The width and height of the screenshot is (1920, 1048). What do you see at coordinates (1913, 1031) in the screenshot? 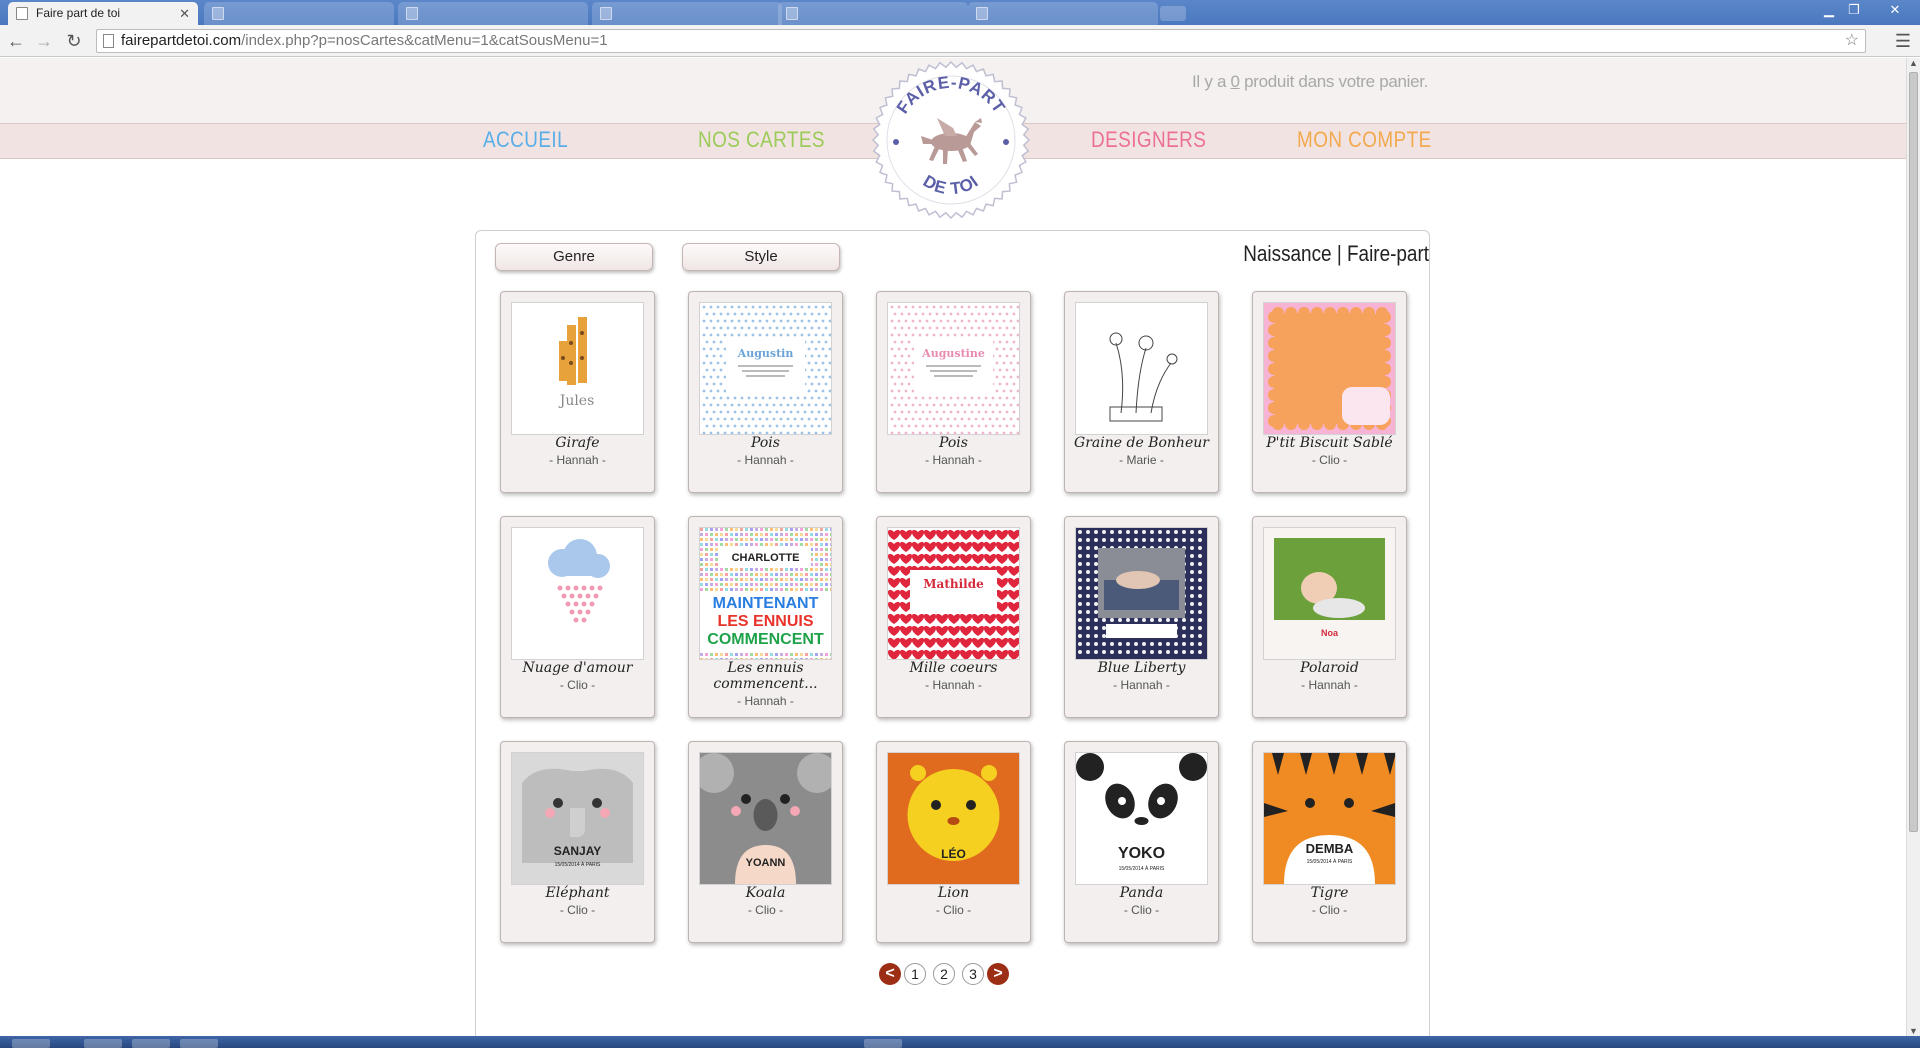
I see `scroll-down-arrow-icon: ▼` at bounding box center [1913, 1031].